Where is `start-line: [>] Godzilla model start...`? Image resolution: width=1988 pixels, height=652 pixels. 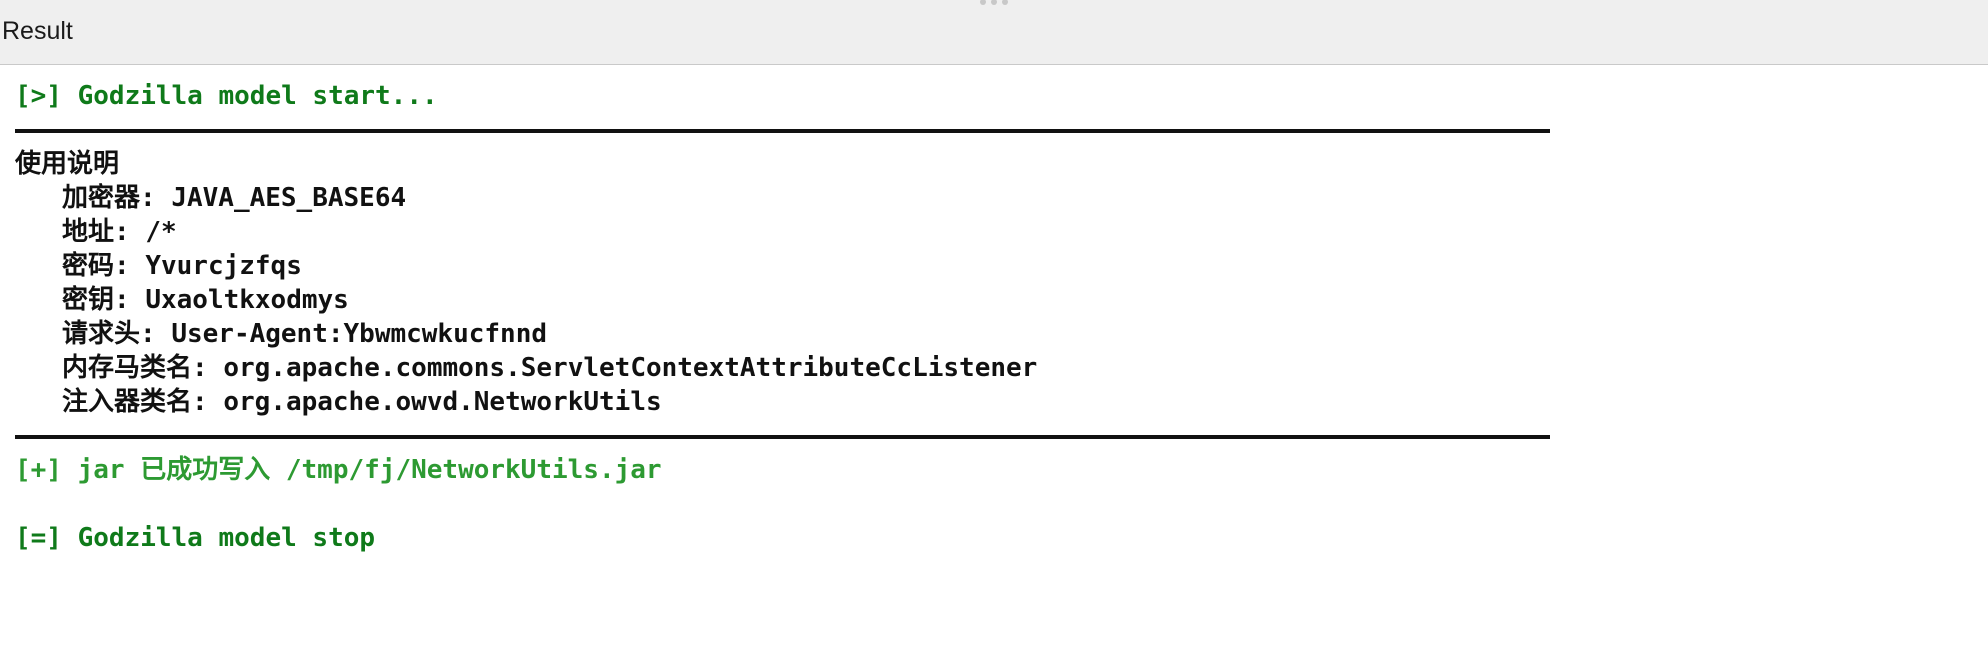 start-line: [>] Godzilla model start... is located at coordinates (226, 96).